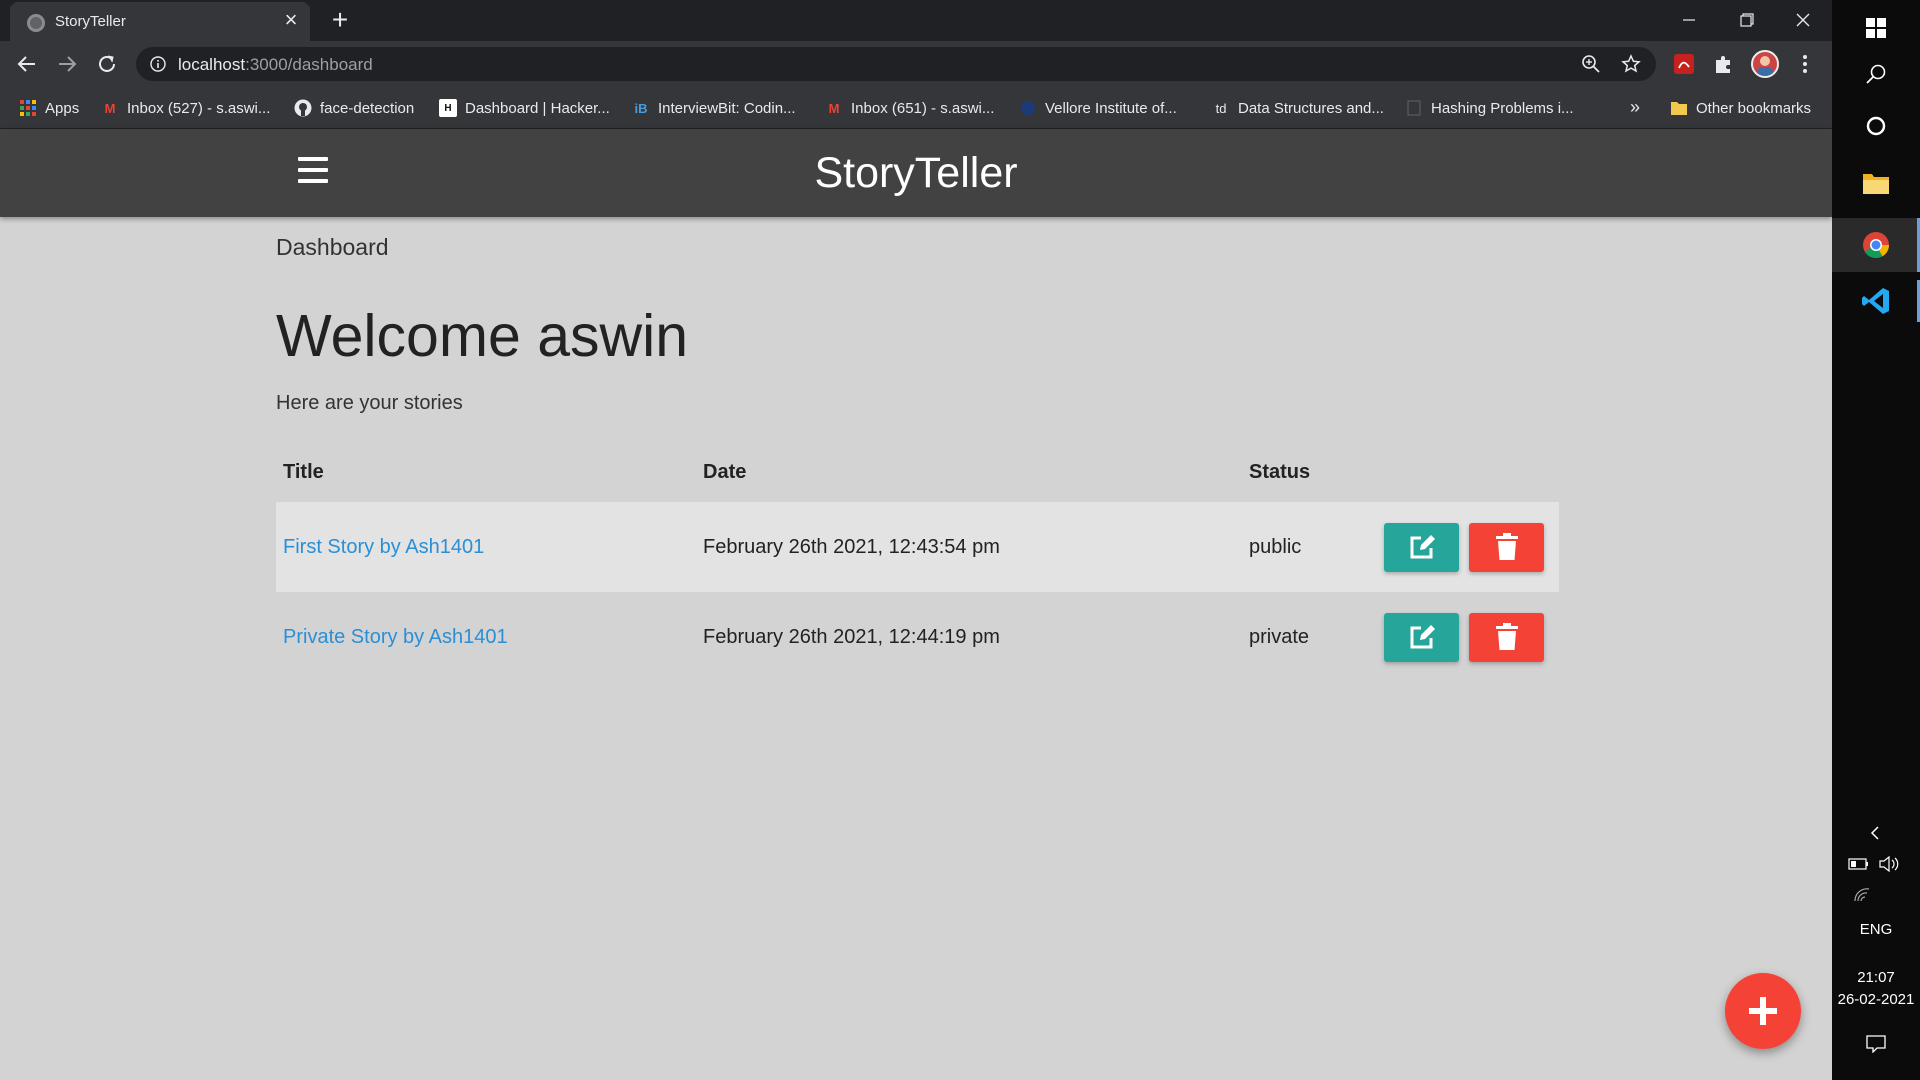 The height and width of the screenshot is (1080, 1920). I want to click on extensions-puzzle-icon, so click(1724, 64).